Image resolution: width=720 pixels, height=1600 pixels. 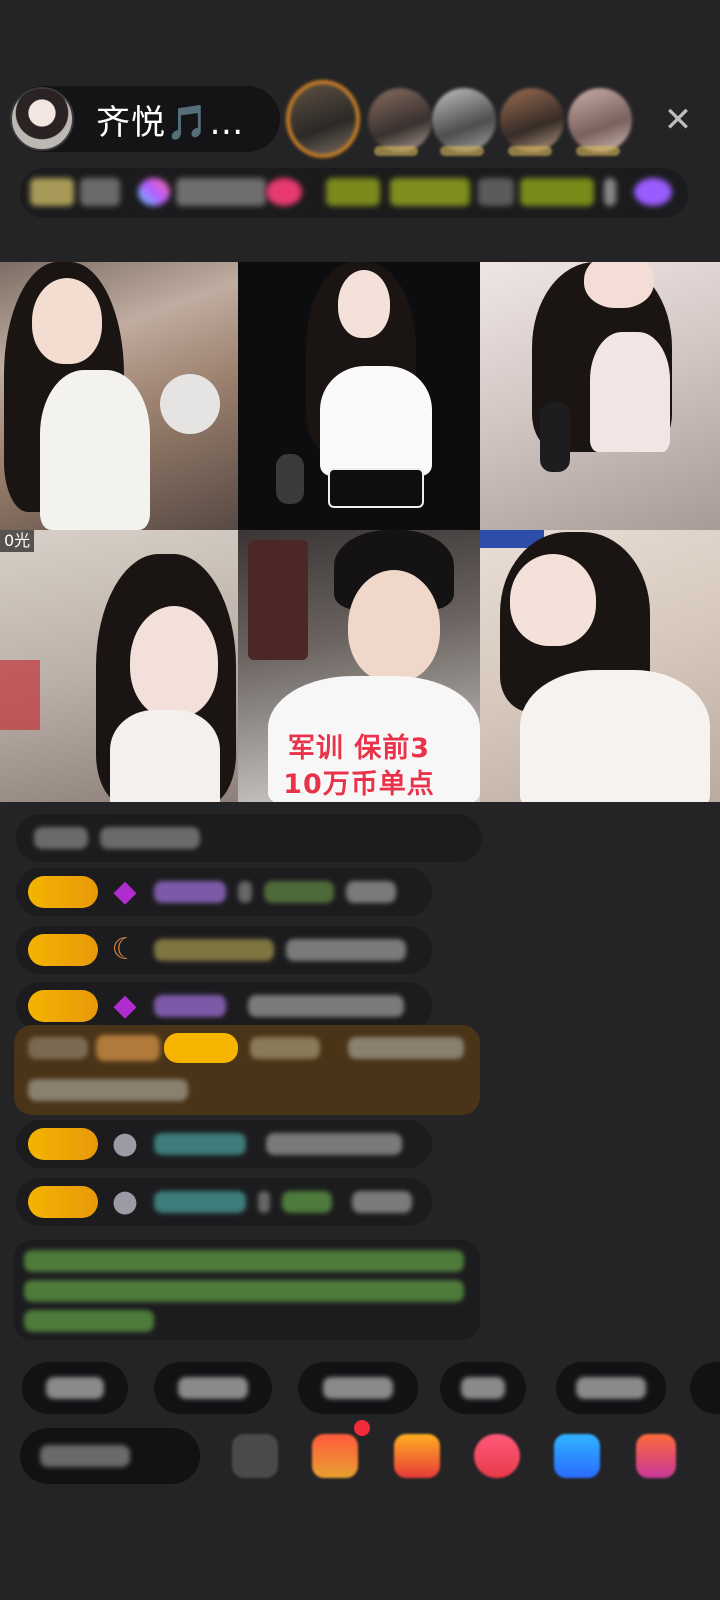 I want to click on figure-shorts, so click(x=376, y=488).